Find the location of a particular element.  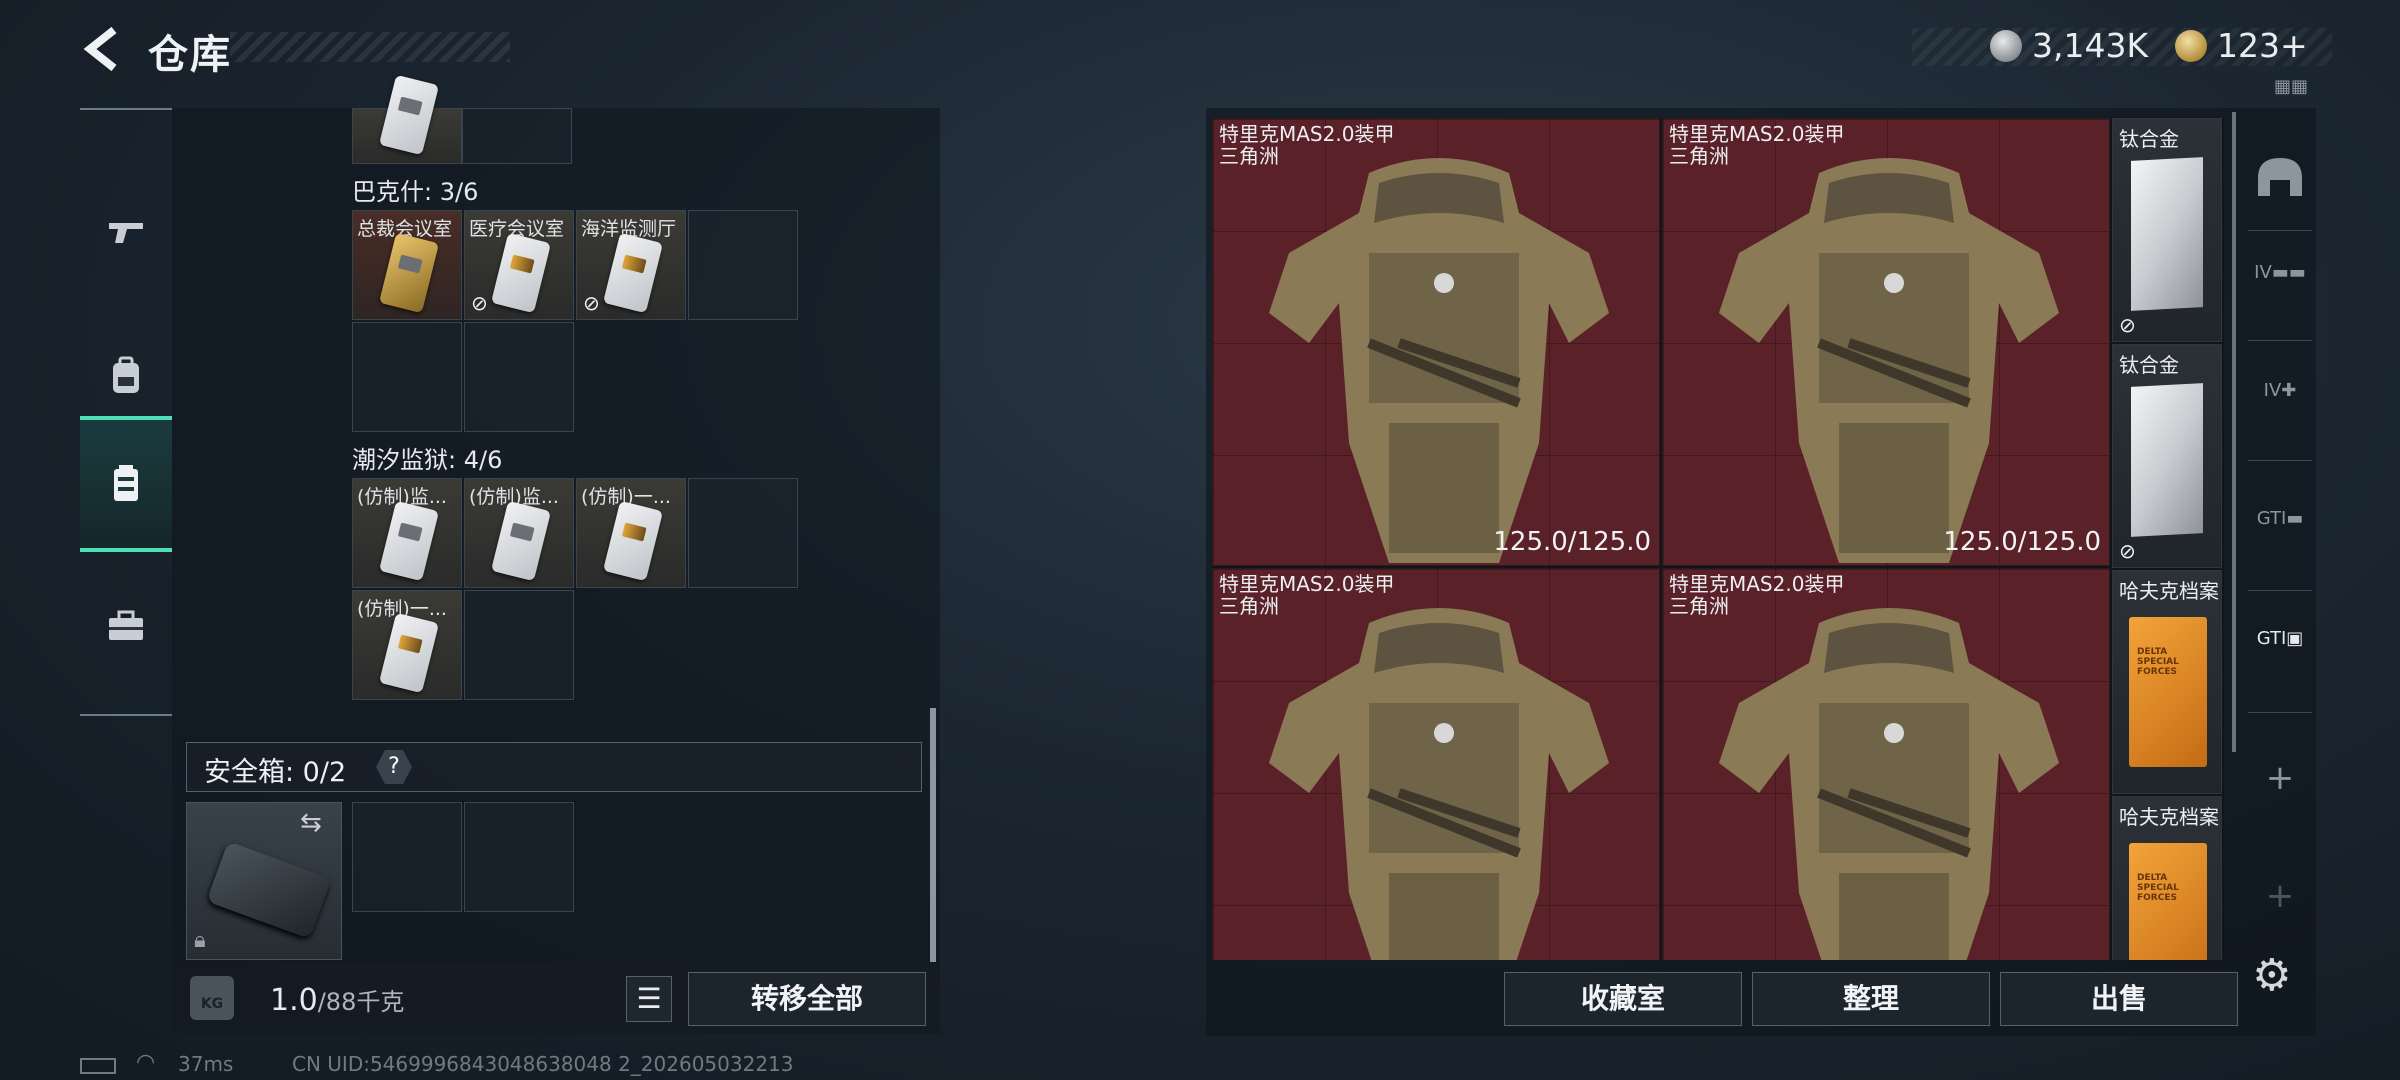

folder-tab-icon: IV▬▬ is located at coordinates (2280, 272).